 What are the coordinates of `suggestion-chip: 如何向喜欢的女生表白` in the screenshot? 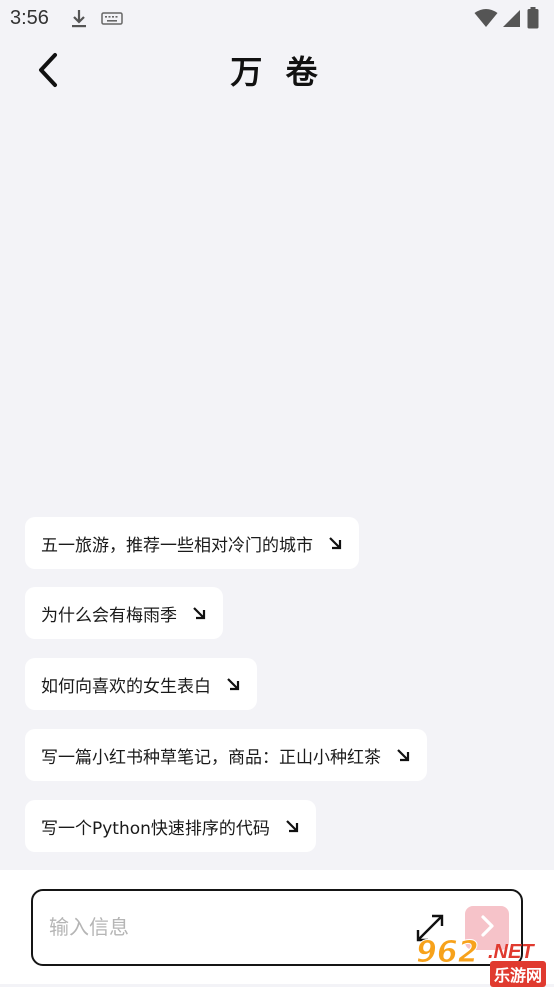 It's located at (141, 684).